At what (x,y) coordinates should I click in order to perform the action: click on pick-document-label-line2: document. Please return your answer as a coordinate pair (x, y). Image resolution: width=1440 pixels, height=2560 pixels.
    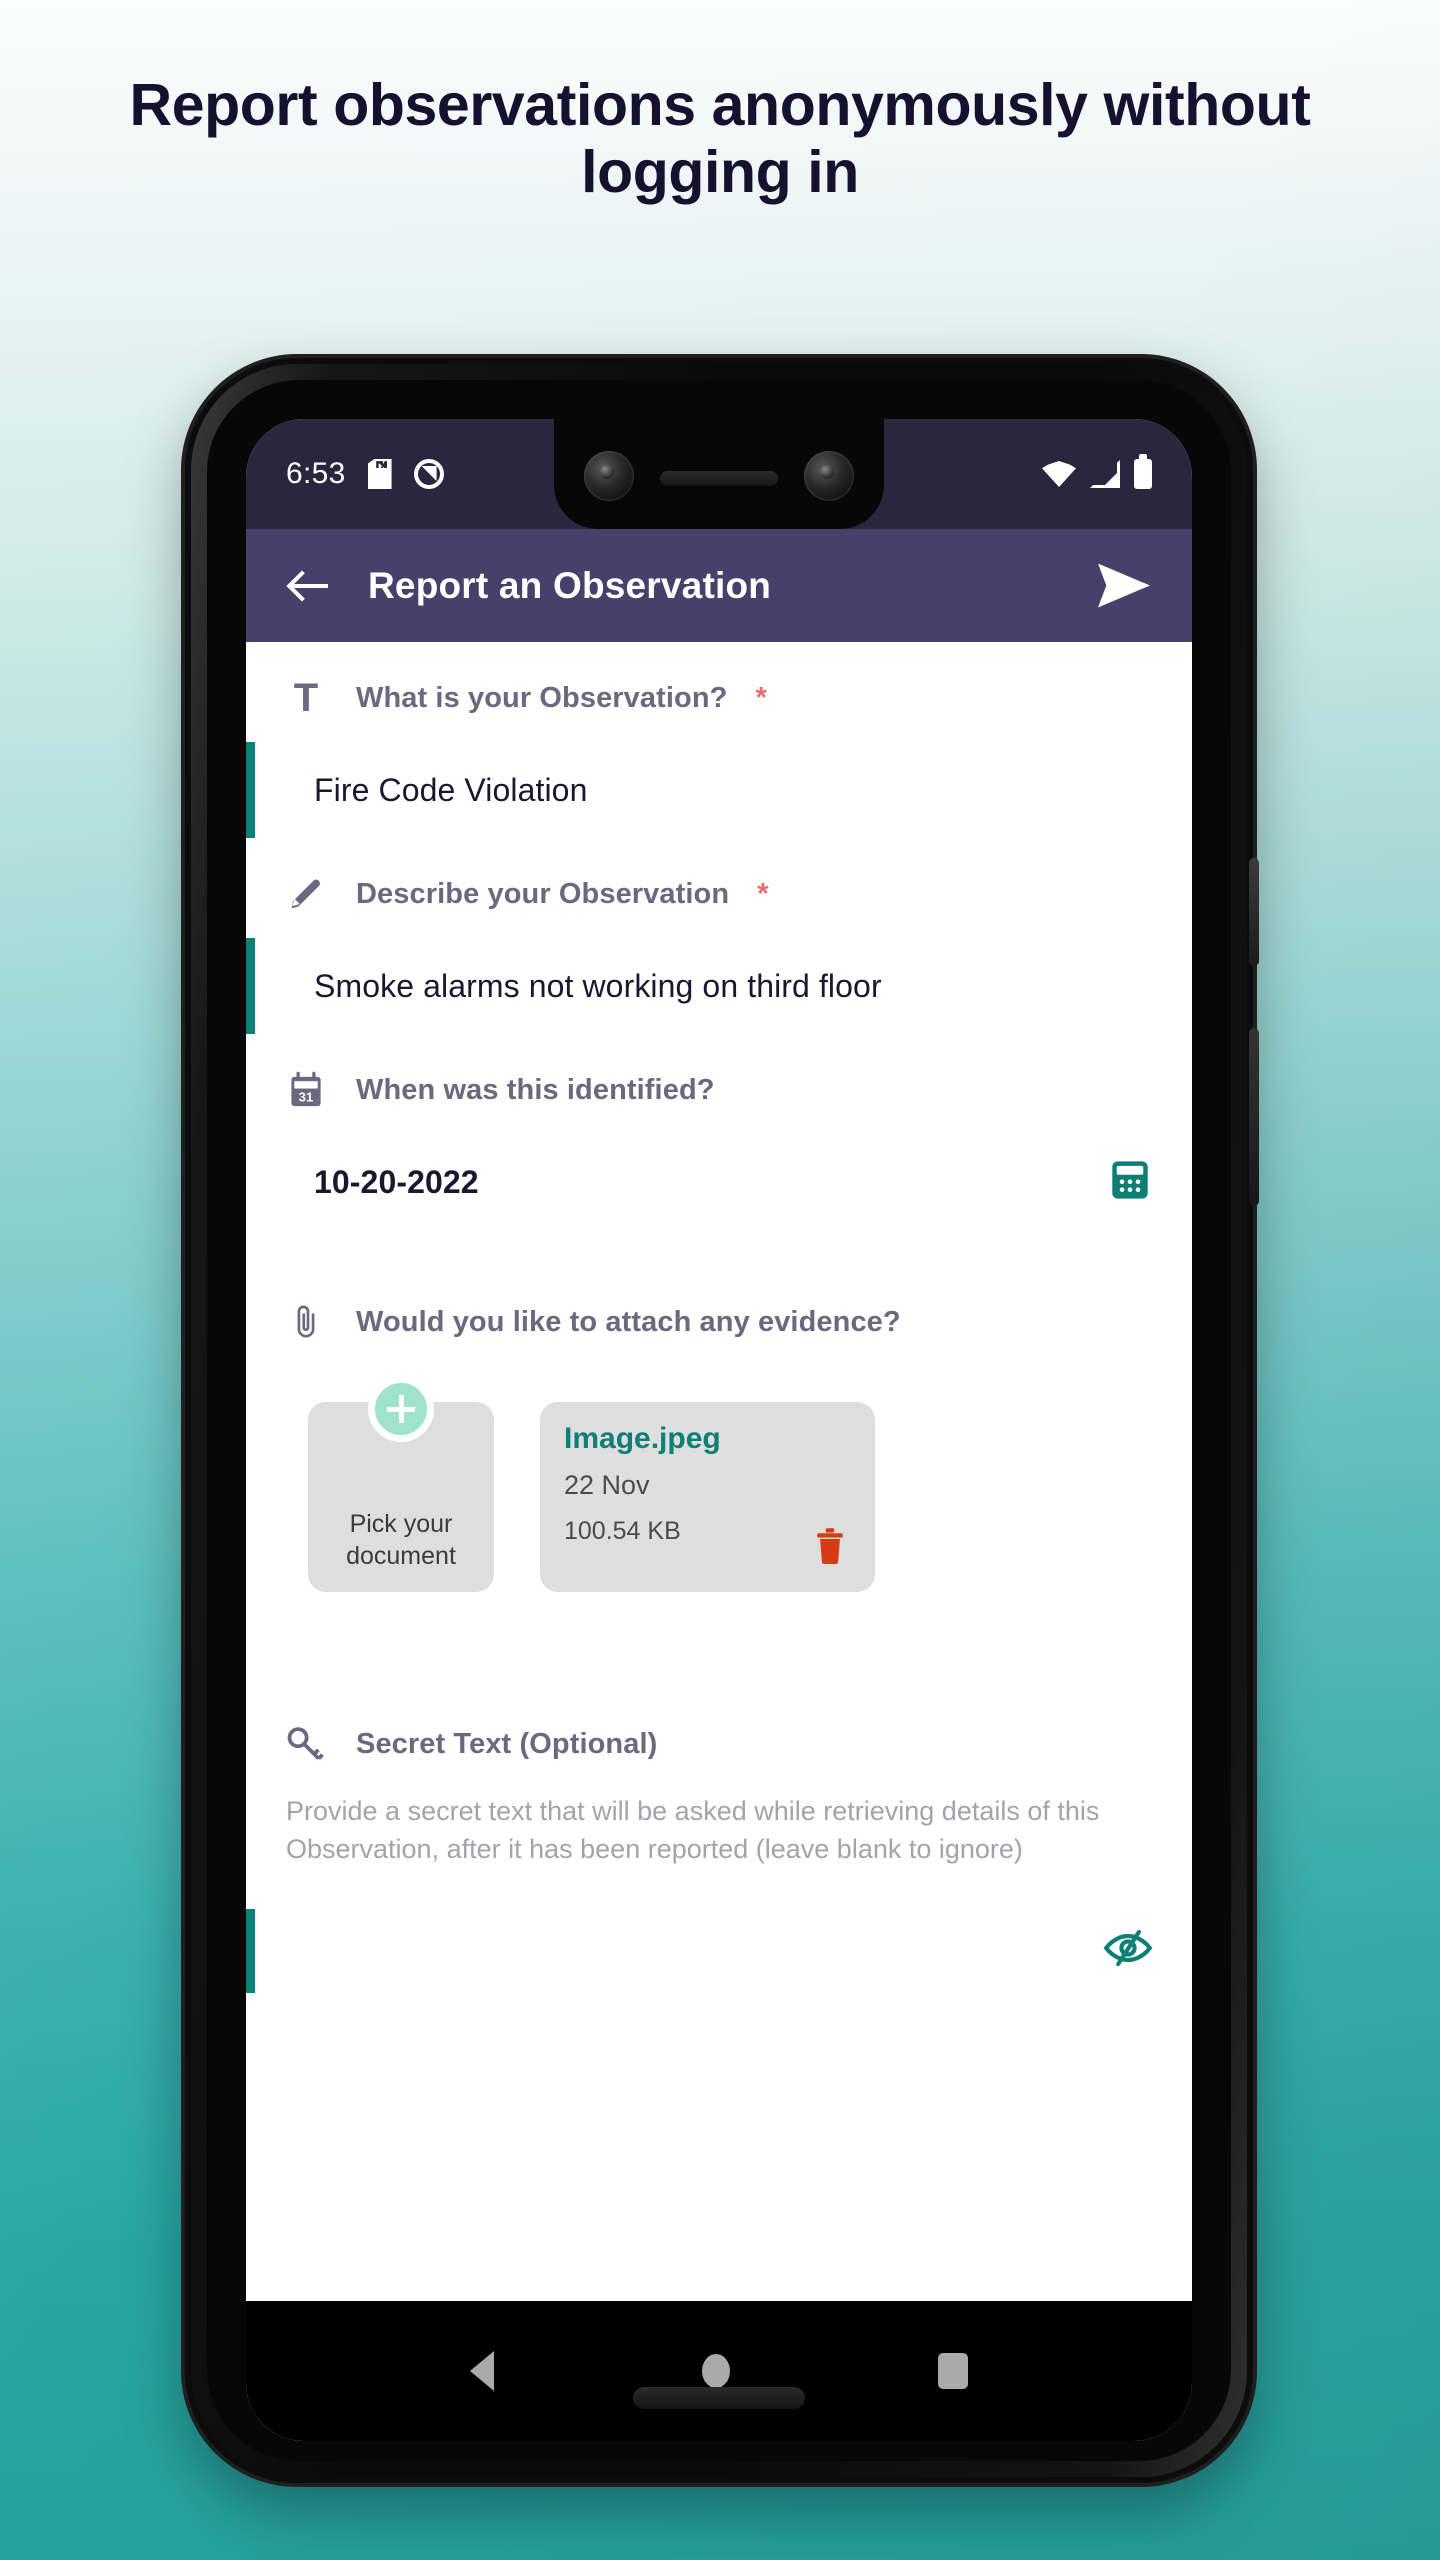
    Looking at the image, I should click on (401, 1556).